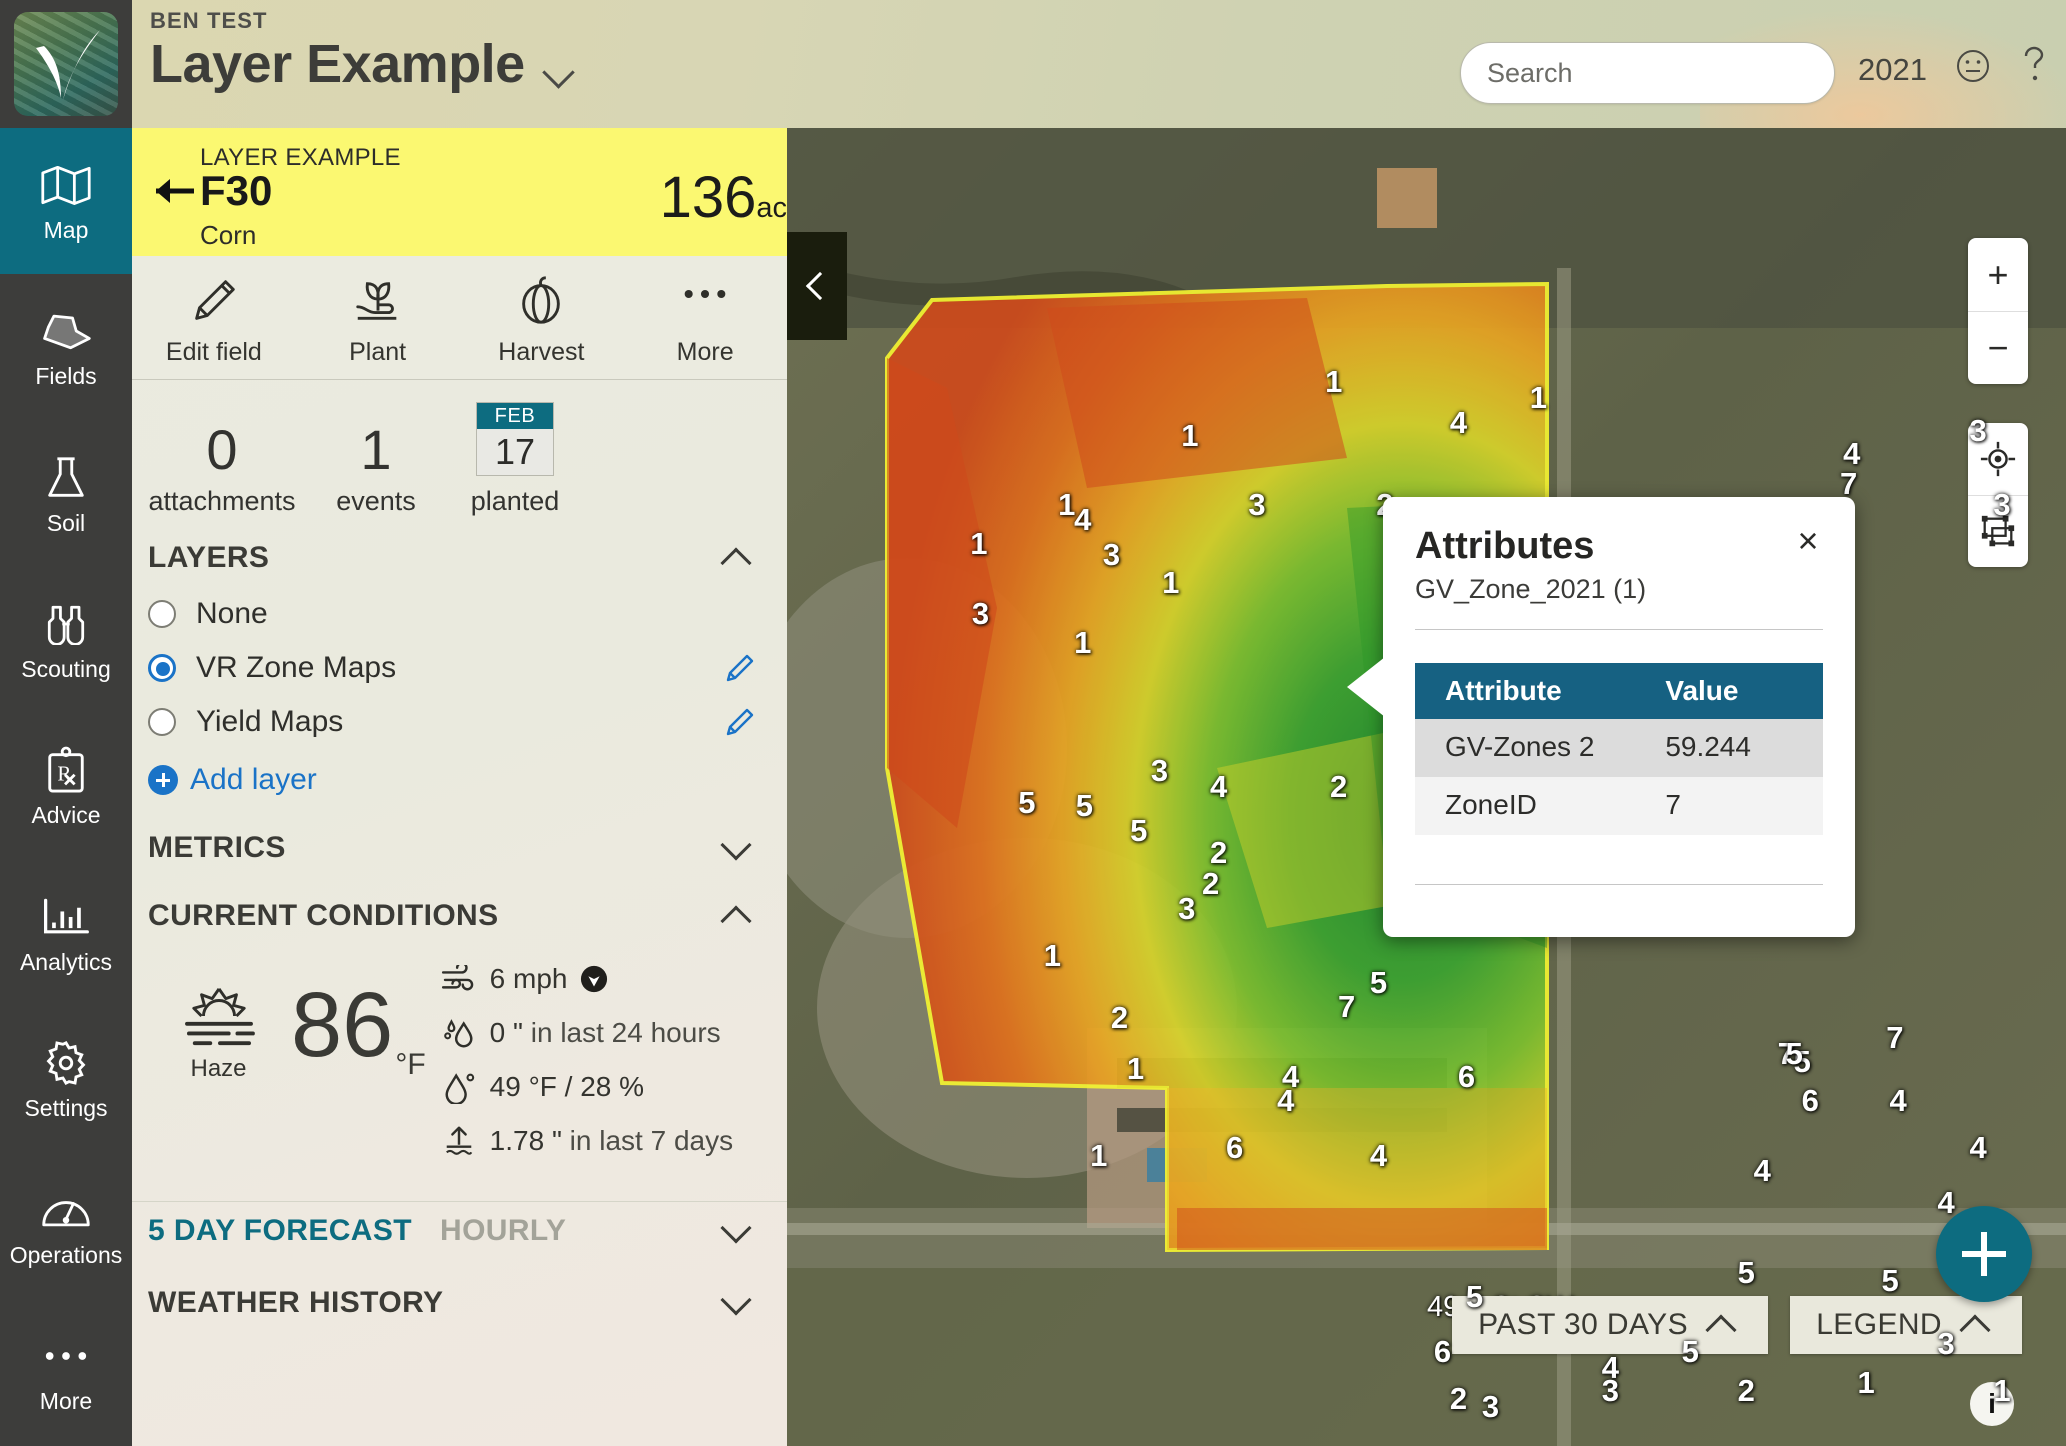 This screenshot has height=1446, width=2066. What do you see at coordinates (606, 1087) in the screenshot?
I see `weather-line-dewpoint: 49 °F / 28 %` at bounding box center [606, 1087].